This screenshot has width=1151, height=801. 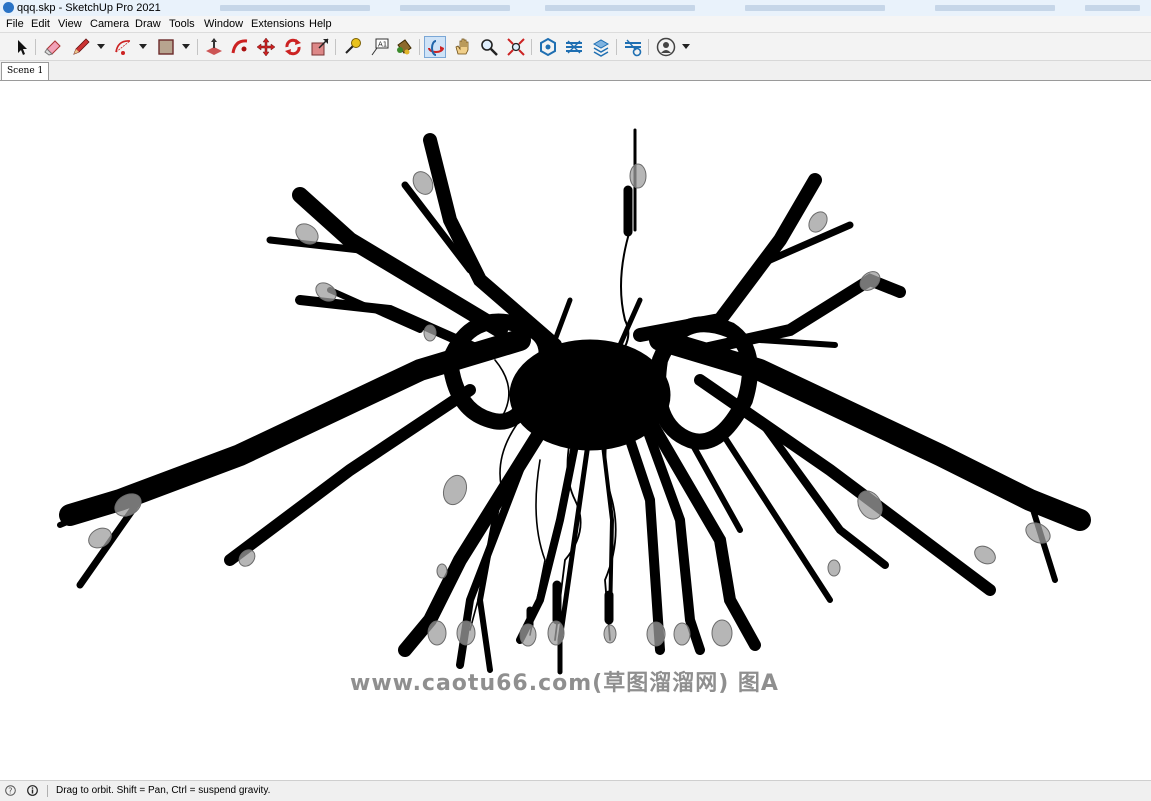 What do you see at coordinates (266, 47) in the screenshot?
I see `move-icon` at bounding box center [266, 47].